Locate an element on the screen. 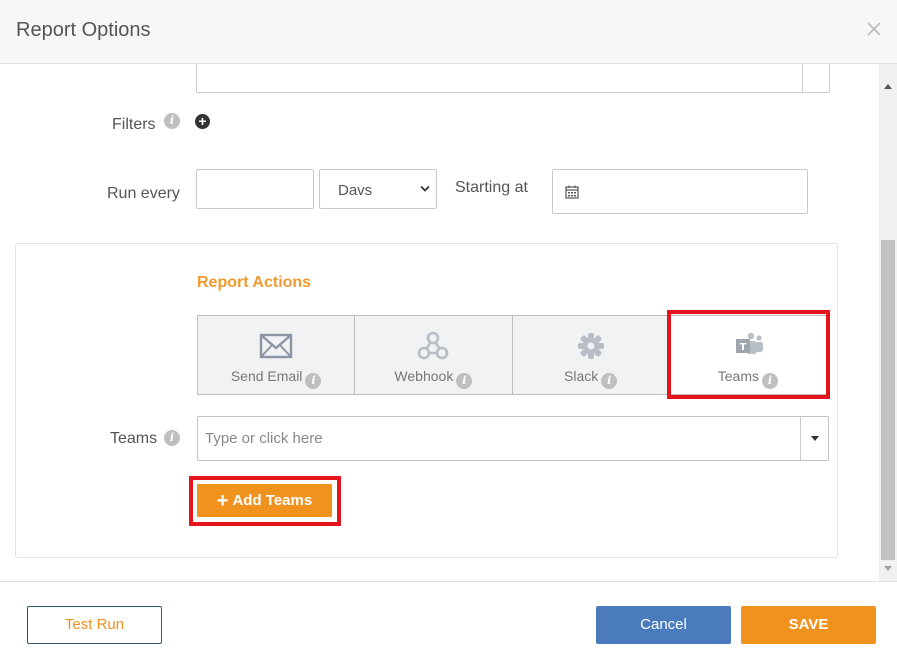 This screenshot has width=897, height=660. action-webhook: Webhook i is located at coordinates (434, 355).